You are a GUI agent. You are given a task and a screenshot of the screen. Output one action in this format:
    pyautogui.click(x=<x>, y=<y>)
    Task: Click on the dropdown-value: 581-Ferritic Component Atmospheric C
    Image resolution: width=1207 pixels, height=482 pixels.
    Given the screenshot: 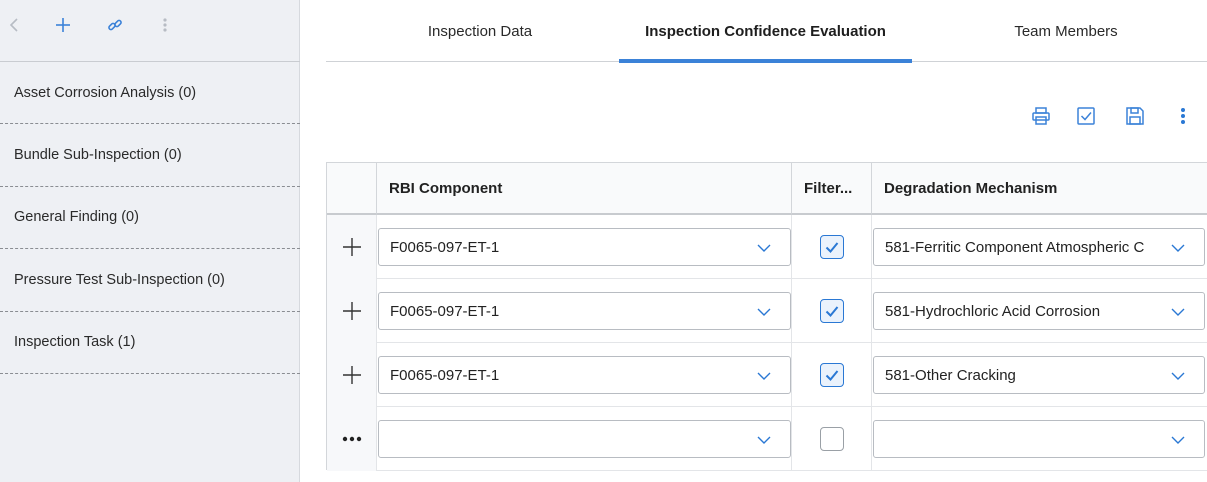 What is the action you would take?
    pyautogui.click(x=1015, y=247)
    